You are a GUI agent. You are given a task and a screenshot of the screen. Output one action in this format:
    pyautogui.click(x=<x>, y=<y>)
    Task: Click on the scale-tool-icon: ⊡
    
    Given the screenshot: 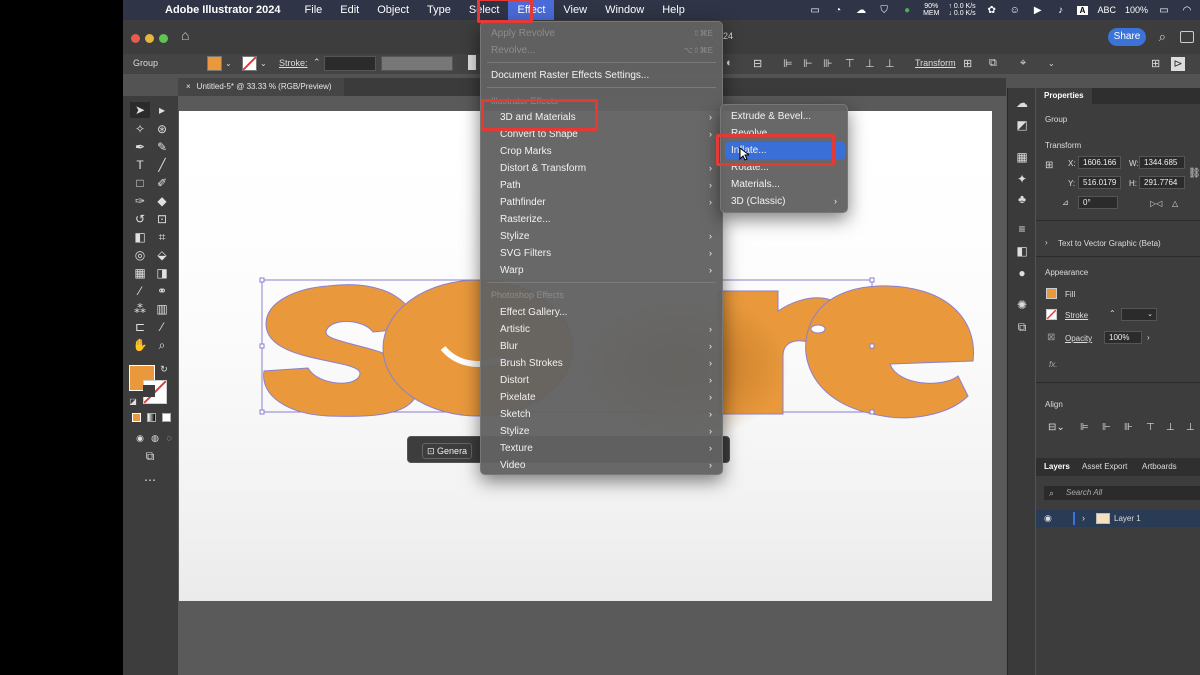 What is the action you would take?
    pyautogui.click(x=162, y=219)
    